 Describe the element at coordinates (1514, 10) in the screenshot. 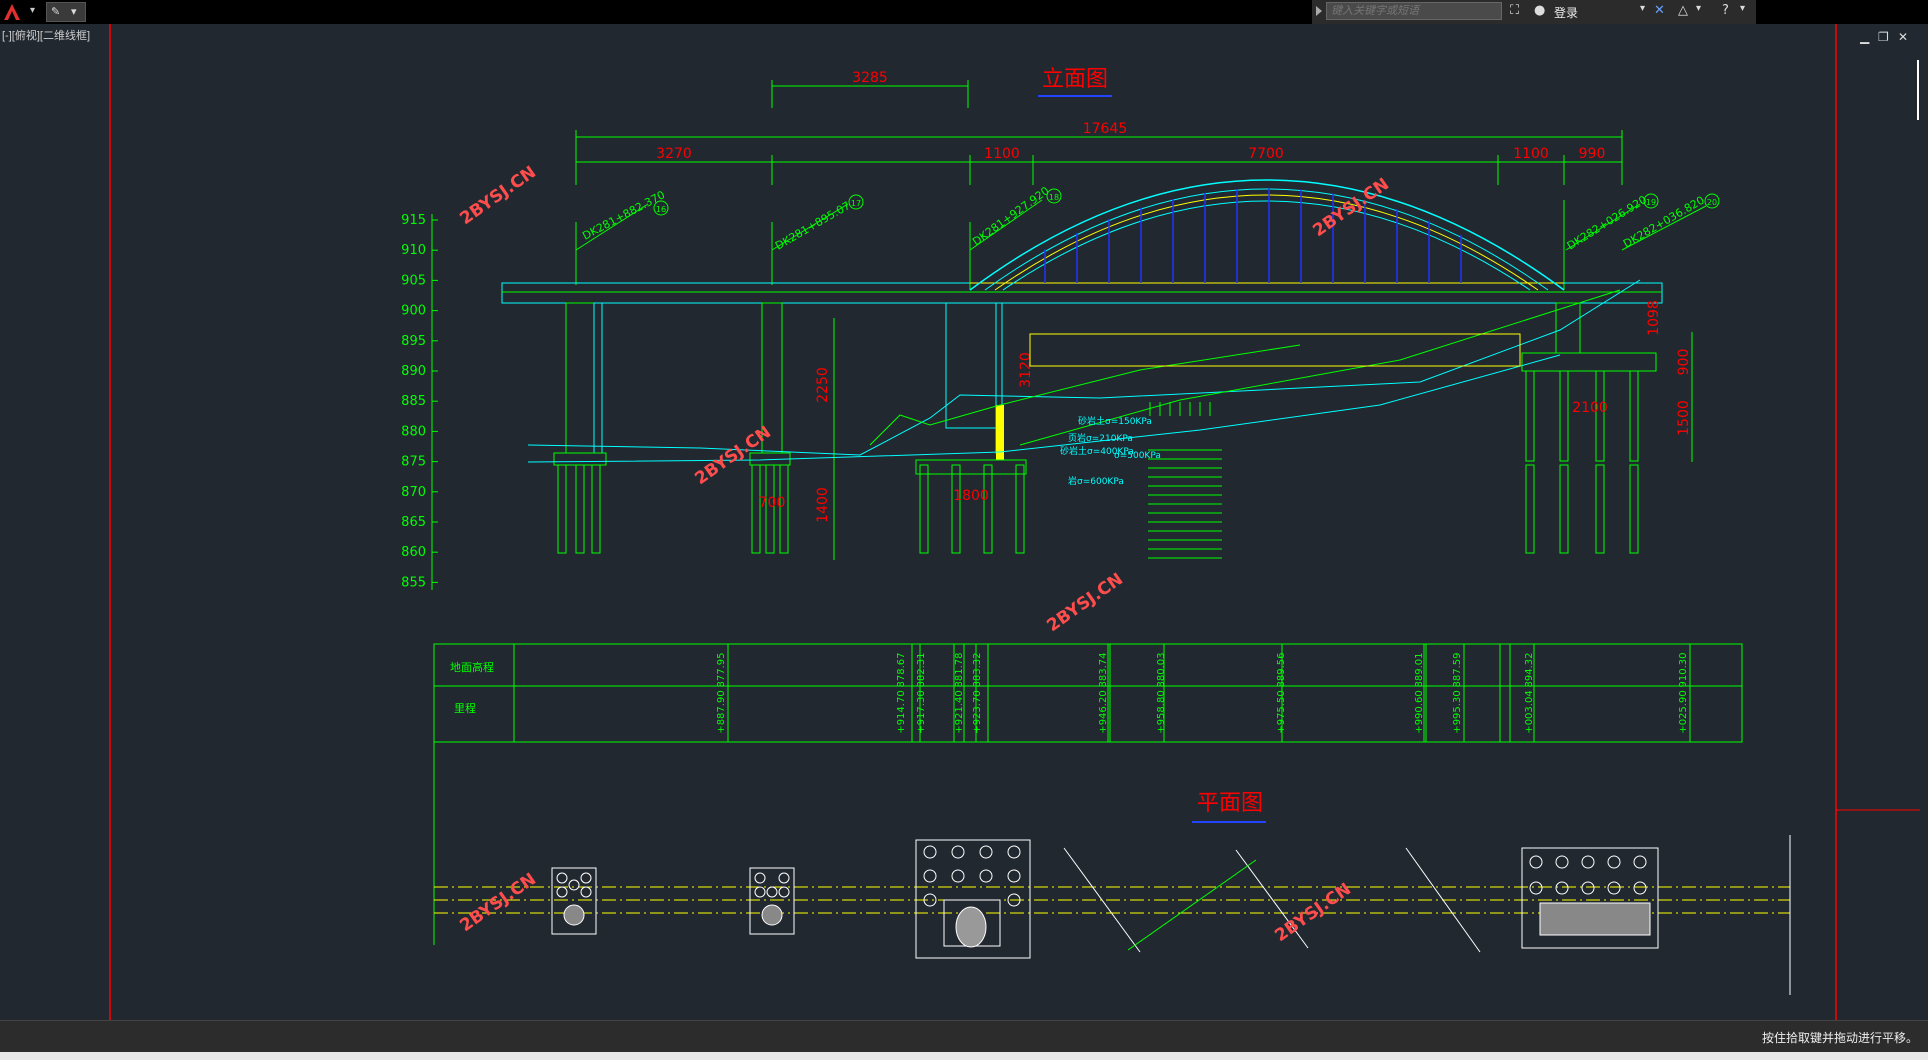

I see `binoculars-icon: ⛶` at that location.